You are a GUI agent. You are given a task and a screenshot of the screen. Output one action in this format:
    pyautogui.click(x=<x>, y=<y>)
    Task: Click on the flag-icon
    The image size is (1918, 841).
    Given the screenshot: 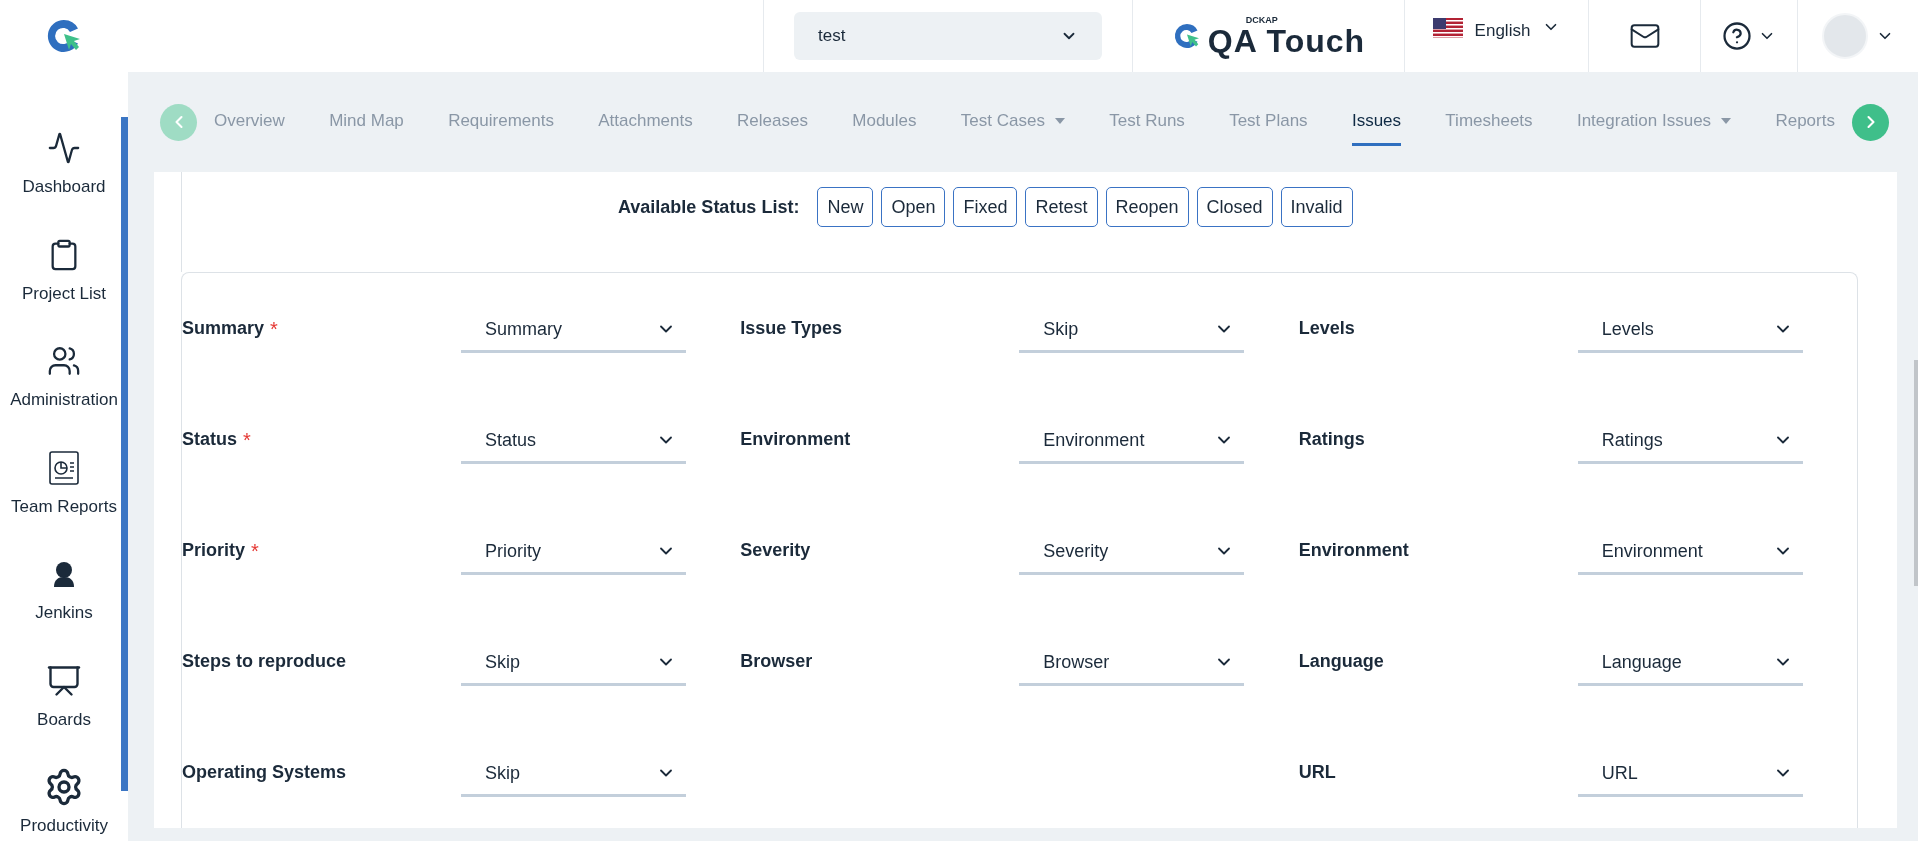 What is the action you would take?
    pyautogui.click(x=1447, y=28)
    